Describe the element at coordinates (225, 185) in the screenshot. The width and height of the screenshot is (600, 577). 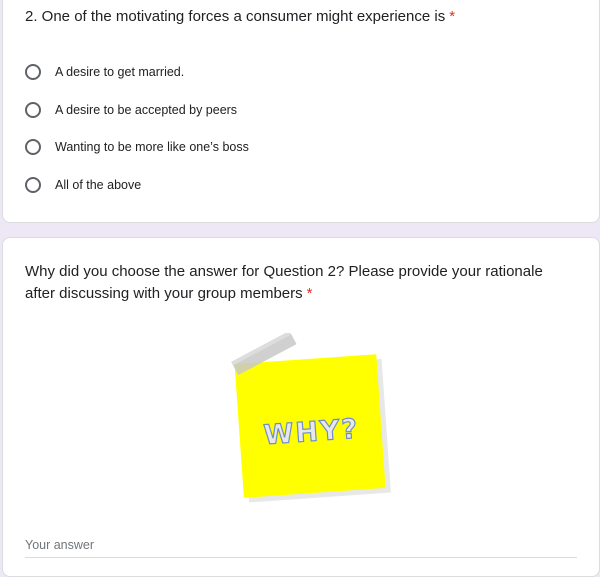
I see `option-all-of-the-above: All of the above` at that location.